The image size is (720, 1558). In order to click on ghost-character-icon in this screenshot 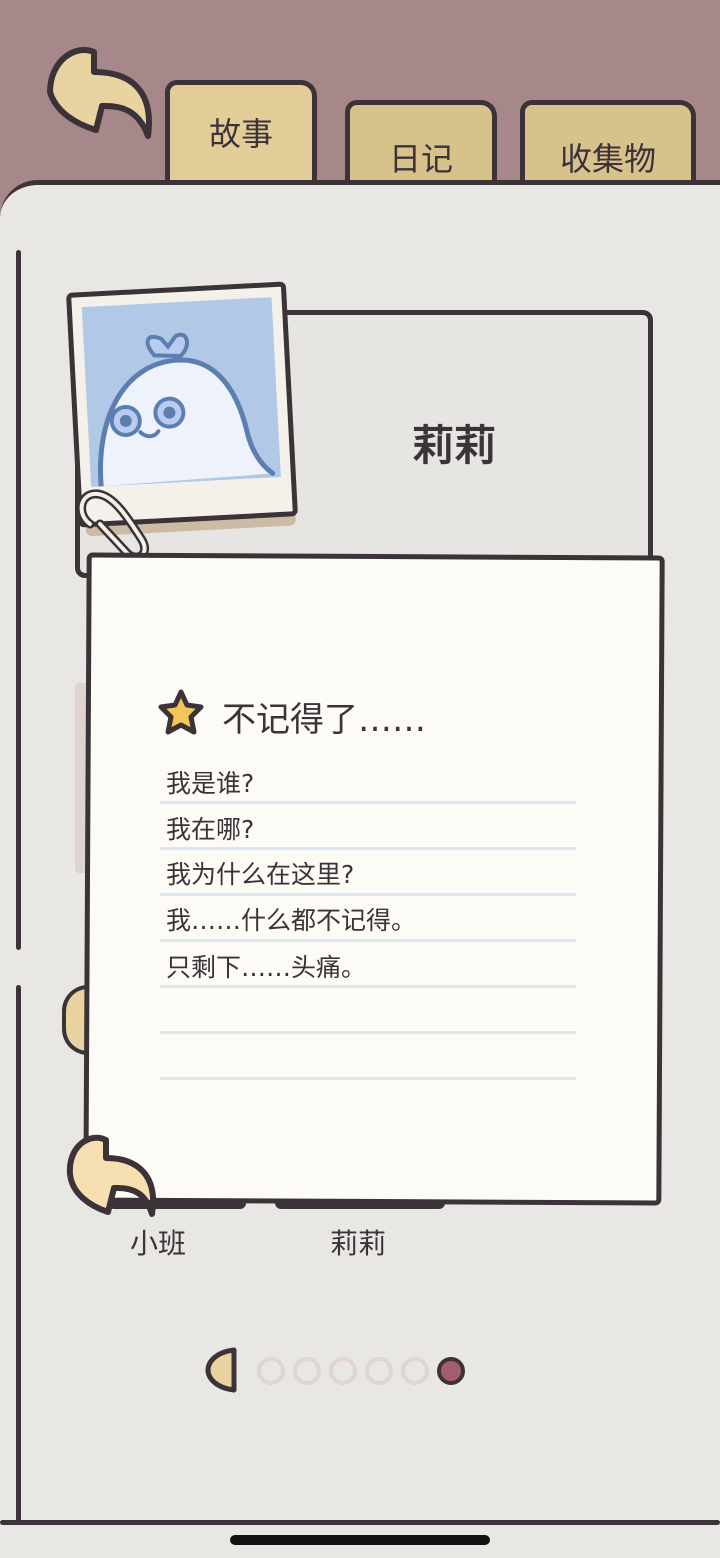, I will do `click(186, 409)`.